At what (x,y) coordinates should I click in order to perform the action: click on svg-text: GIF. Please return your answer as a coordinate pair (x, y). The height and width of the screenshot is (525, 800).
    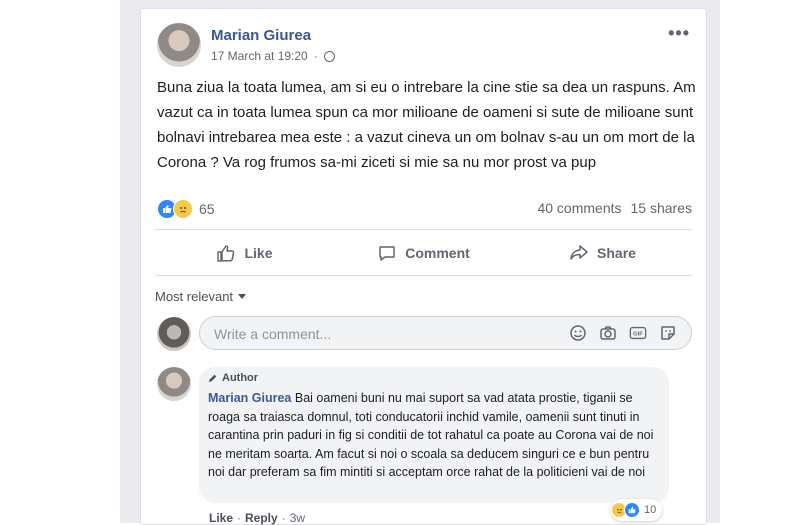
    Looking at the image, I should click on (638, 335).